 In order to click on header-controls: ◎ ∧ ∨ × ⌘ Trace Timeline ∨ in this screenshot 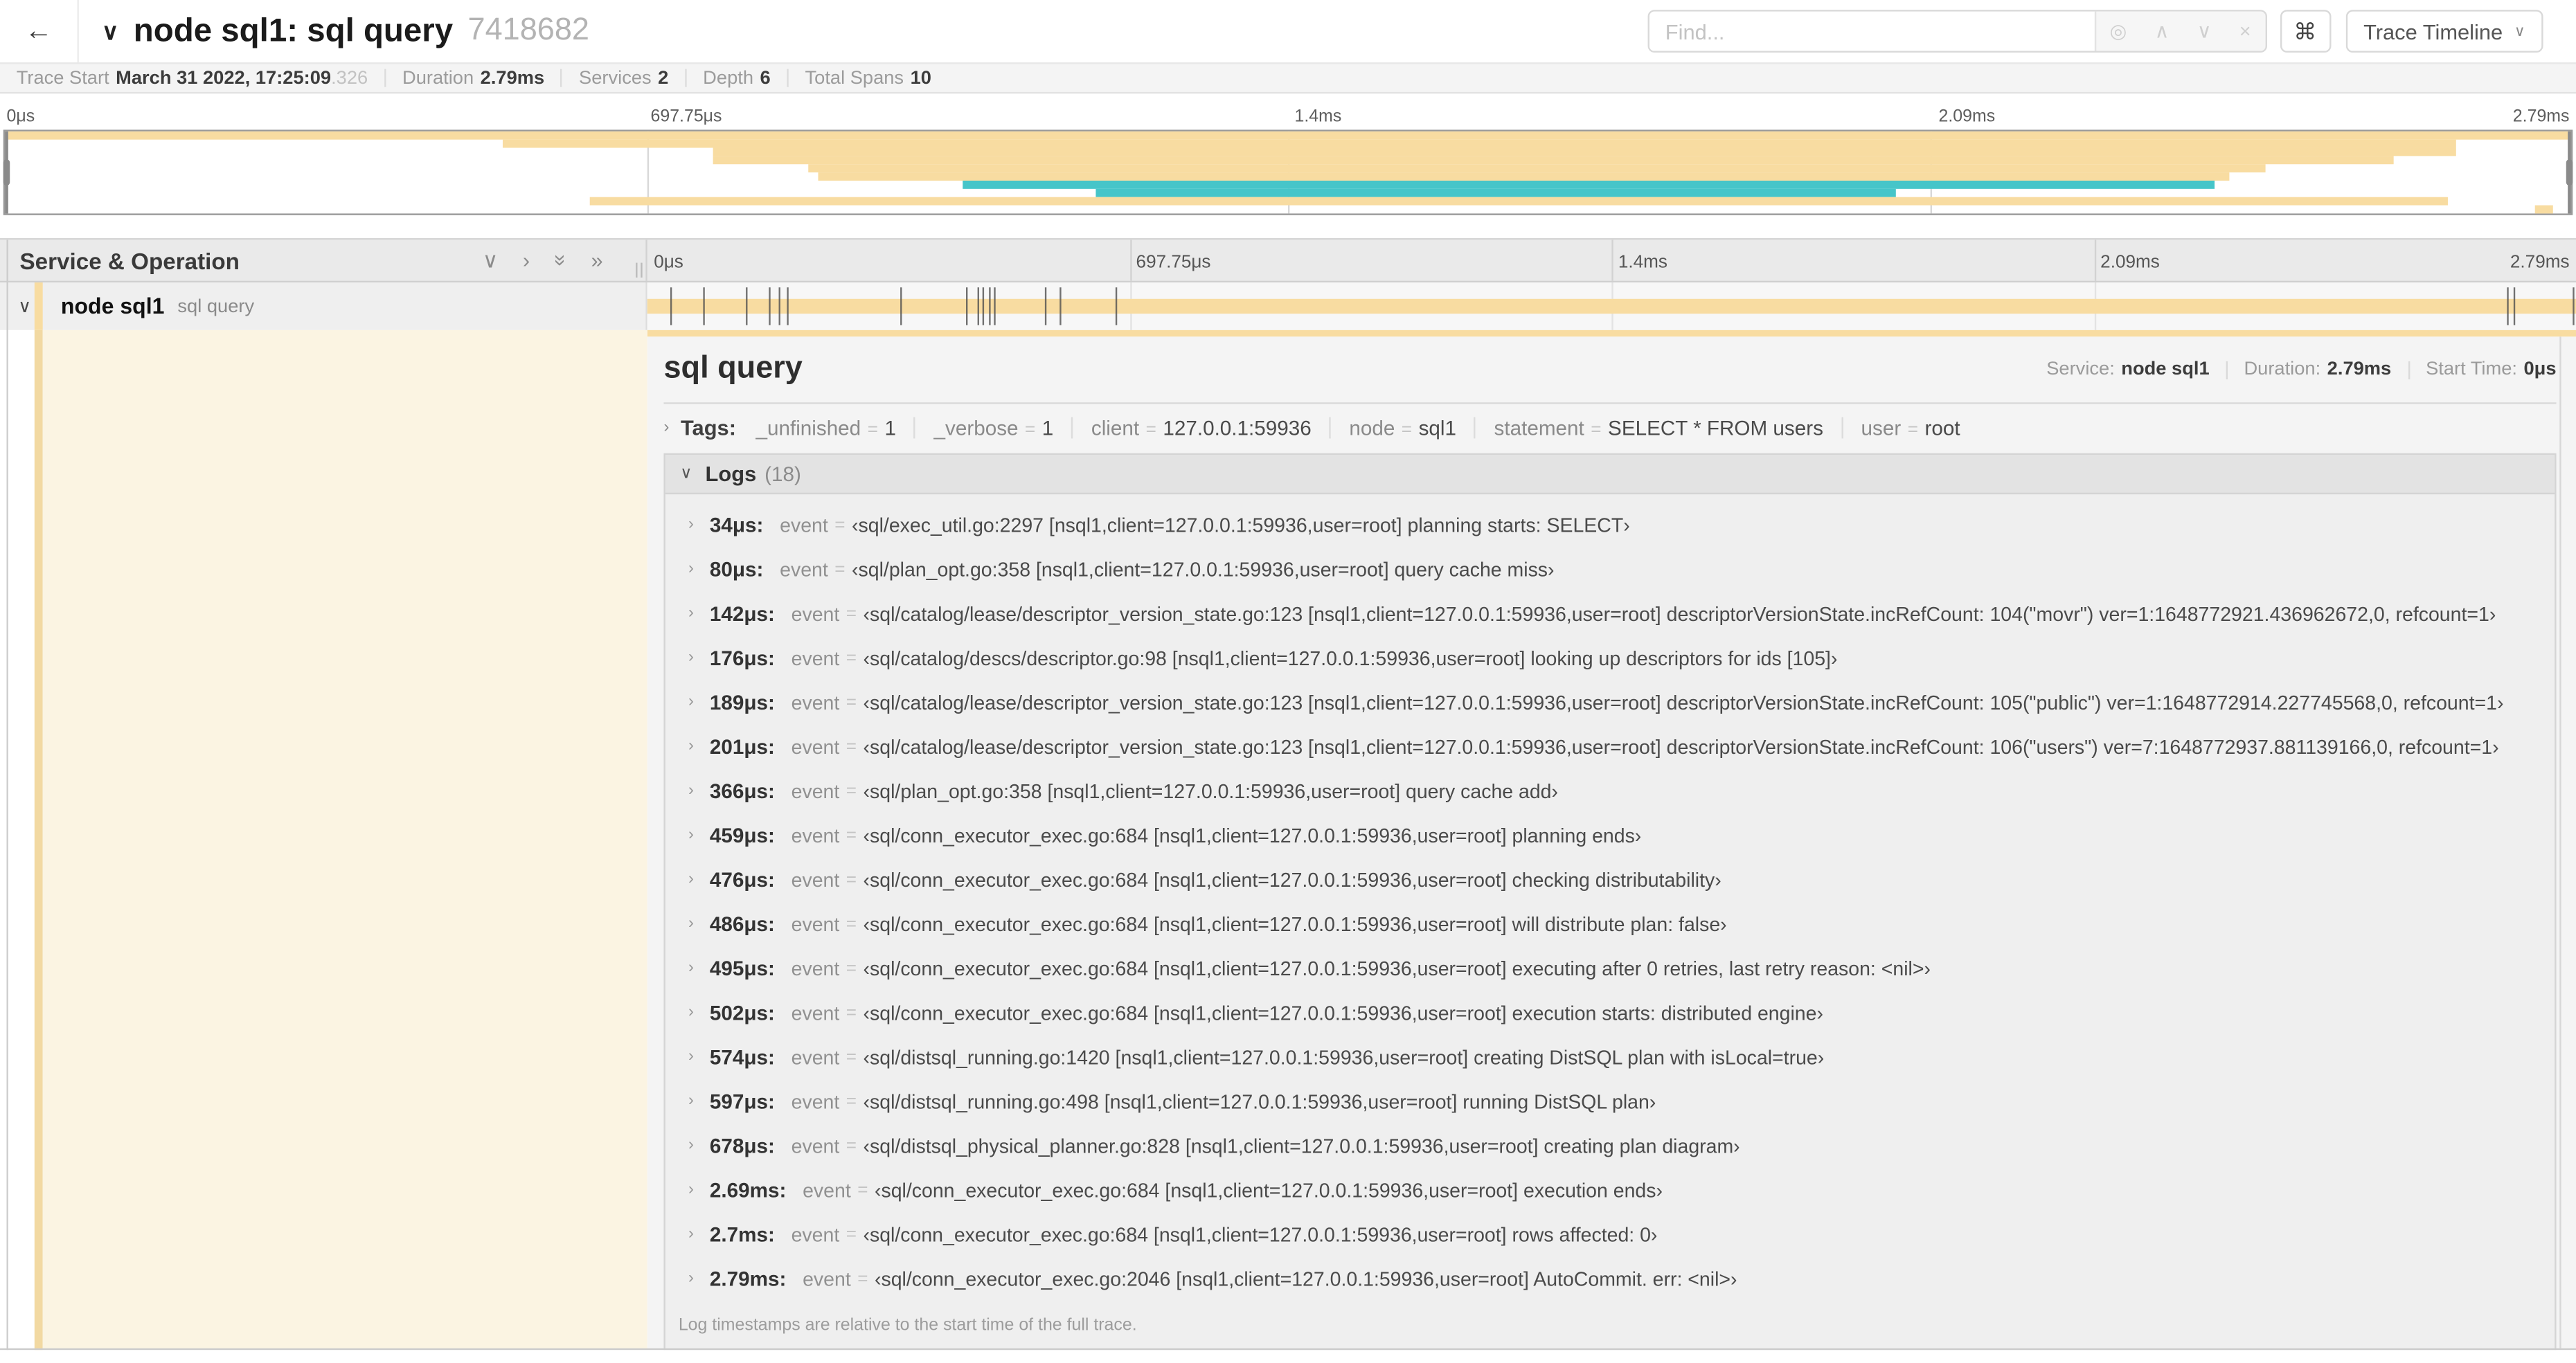, I will do `click(2095, 32)`.